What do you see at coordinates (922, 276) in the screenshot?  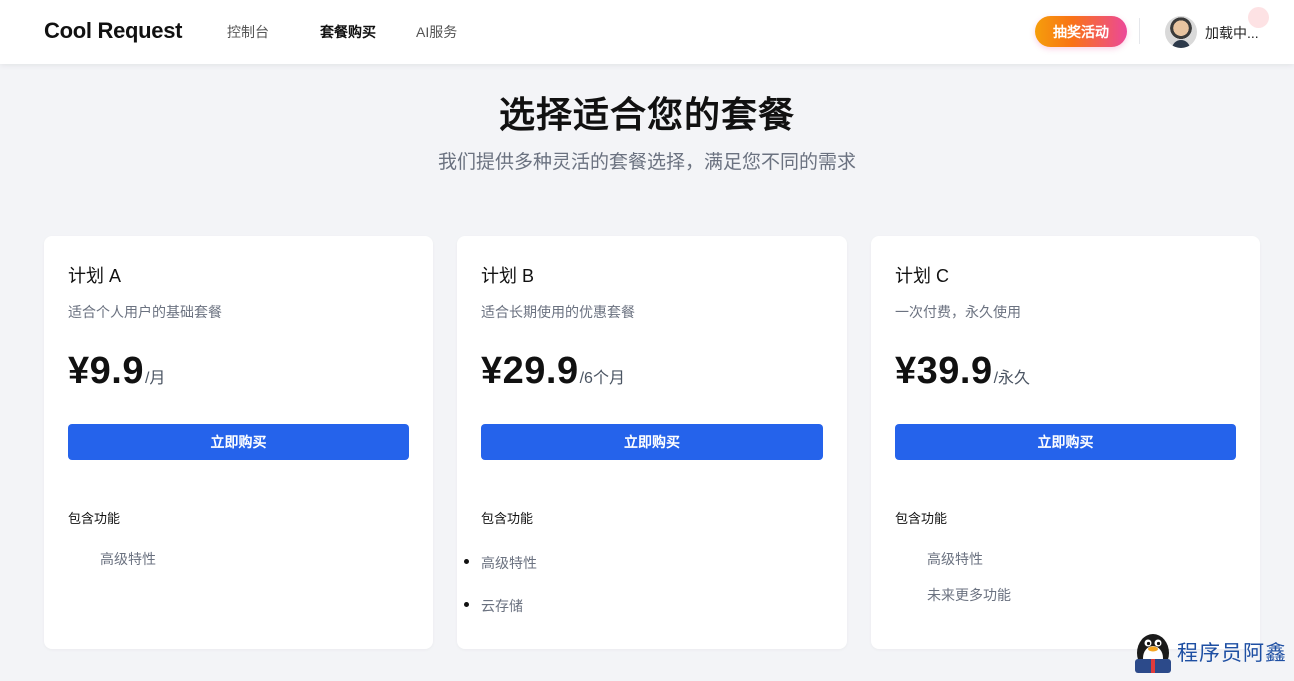 I see `plan-name: 计划 C` at bounding box center [922, 276].